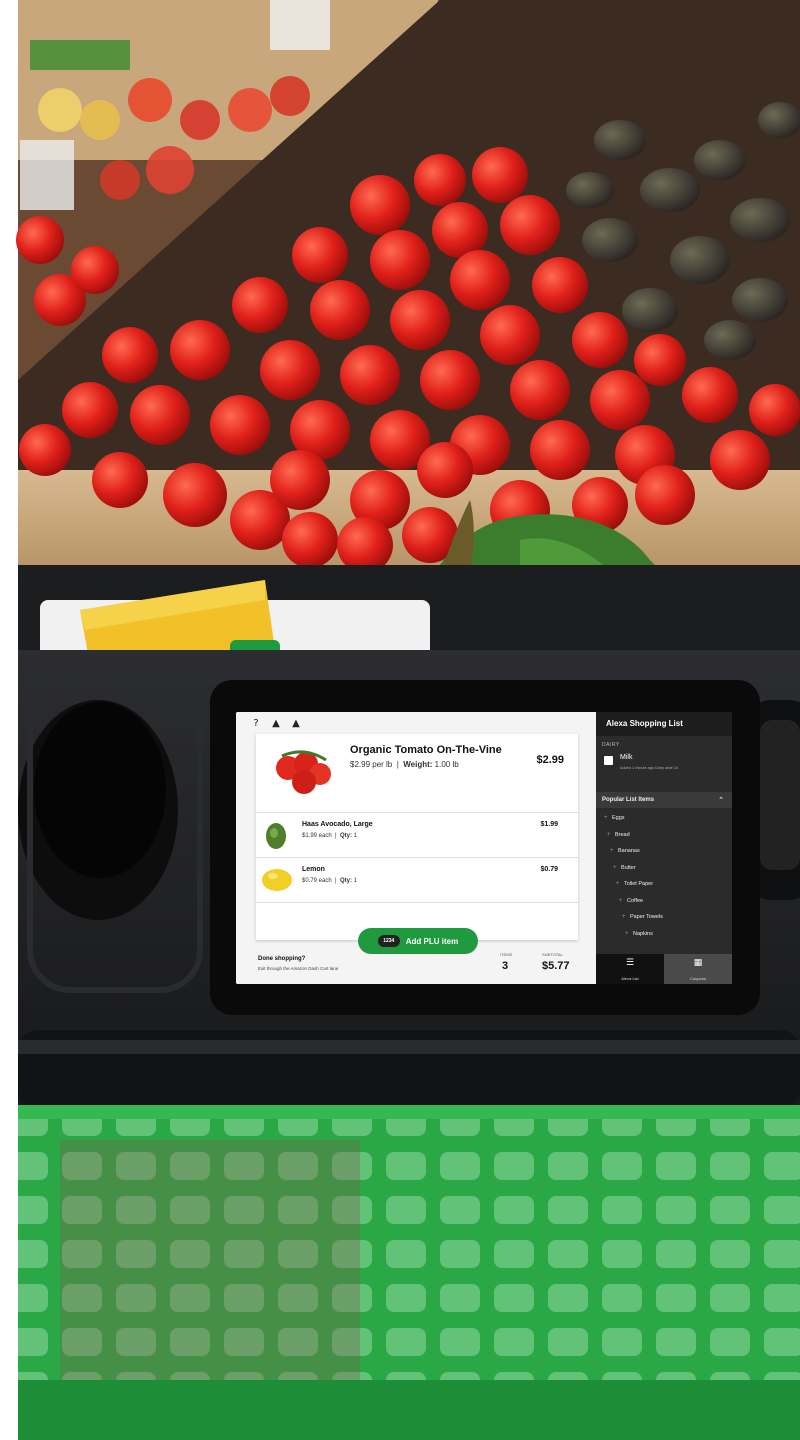 Image resolution: width=800 pixels, height=1440 pixels. Describe the element at coordinates (276, 836) in the screenshot. I see `avocado-image` at that location.